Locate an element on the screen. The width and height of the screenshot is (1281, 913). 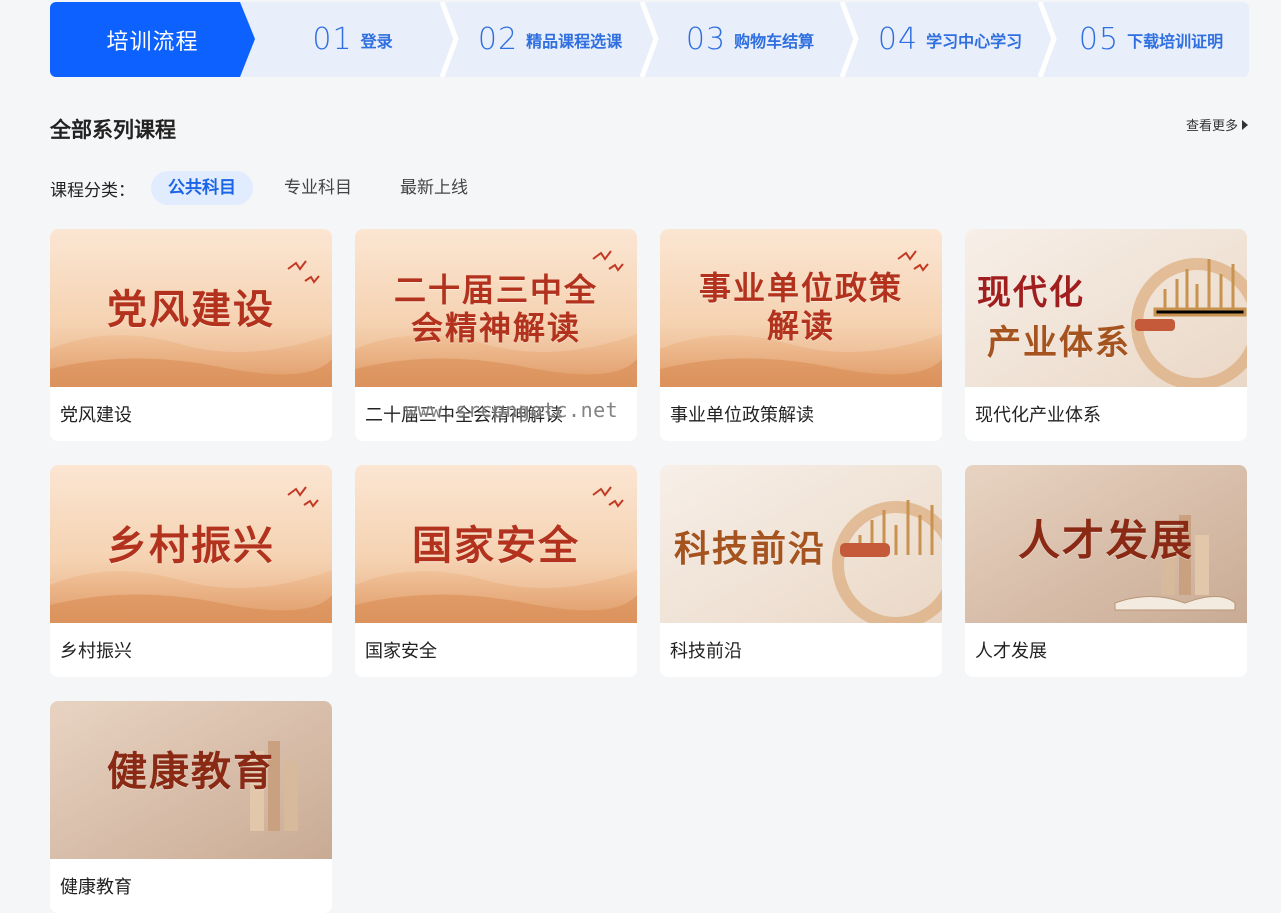
section-title: 全部系列课程 is located at coordinates (113, 130).